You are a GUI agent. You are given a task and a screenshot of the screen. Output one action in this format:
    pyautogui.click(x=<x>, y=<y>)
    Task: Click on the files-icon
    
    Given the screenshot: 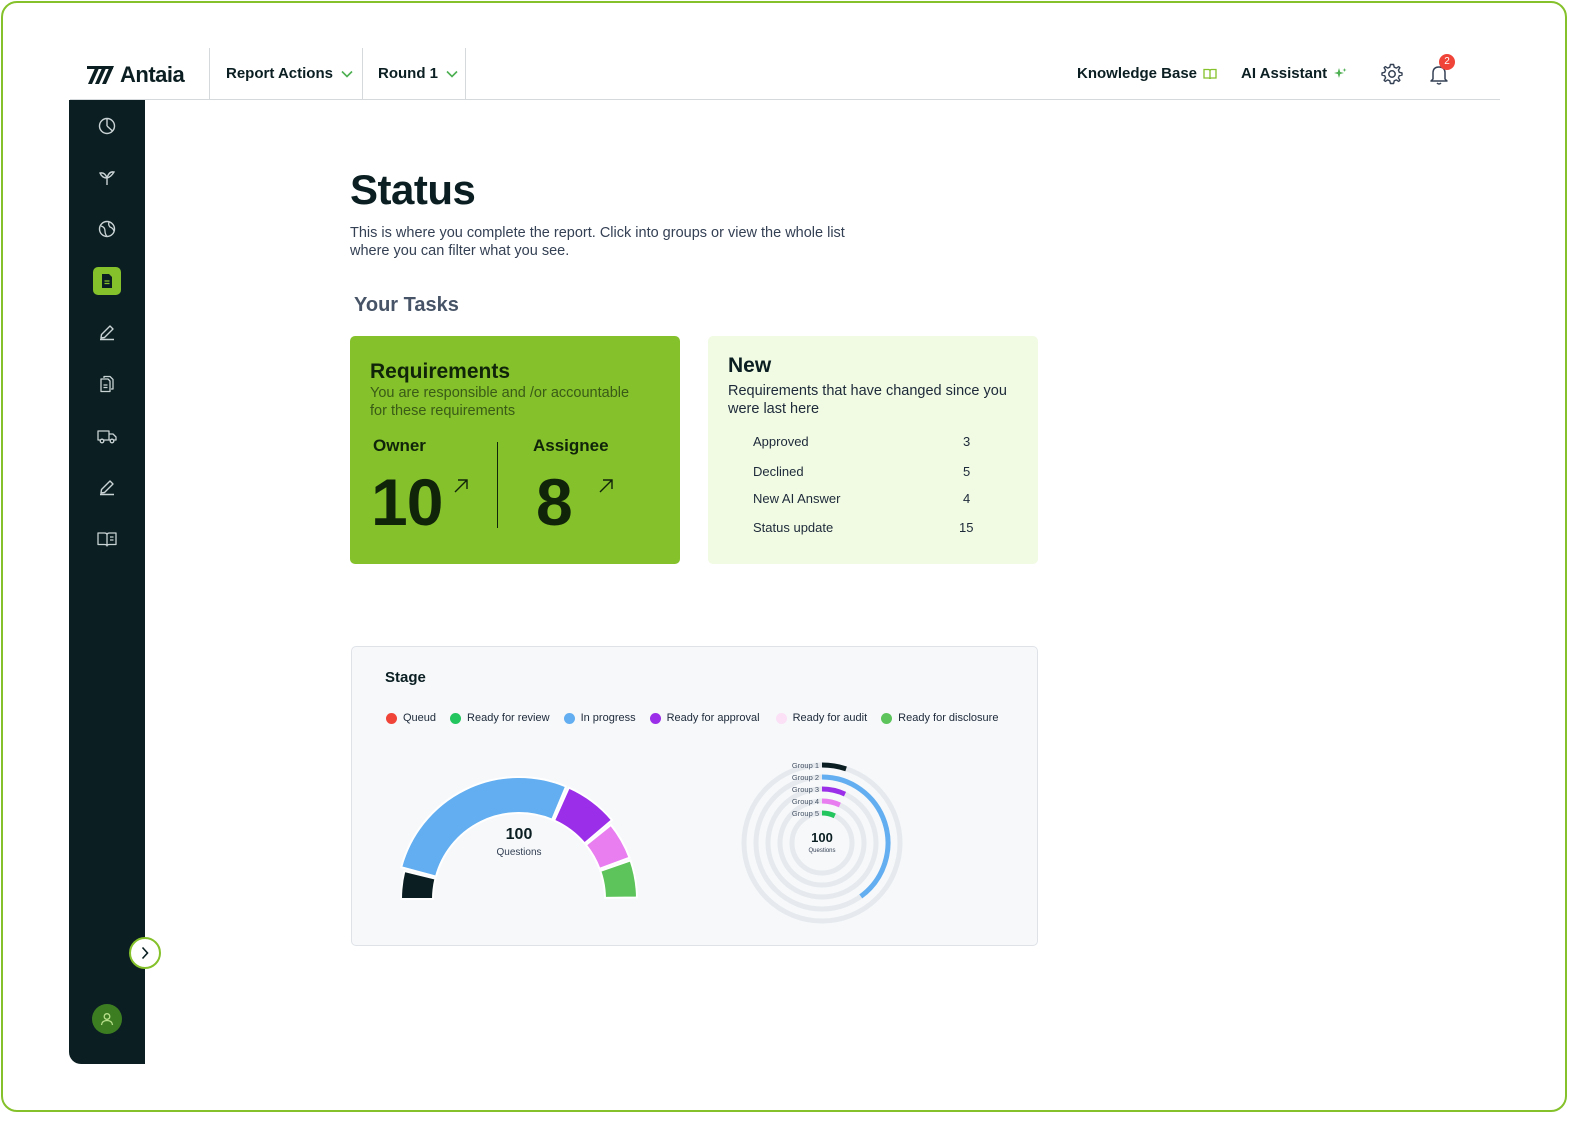 What is the action you would take?
    pyautogui.click(x=107, y=384)
    